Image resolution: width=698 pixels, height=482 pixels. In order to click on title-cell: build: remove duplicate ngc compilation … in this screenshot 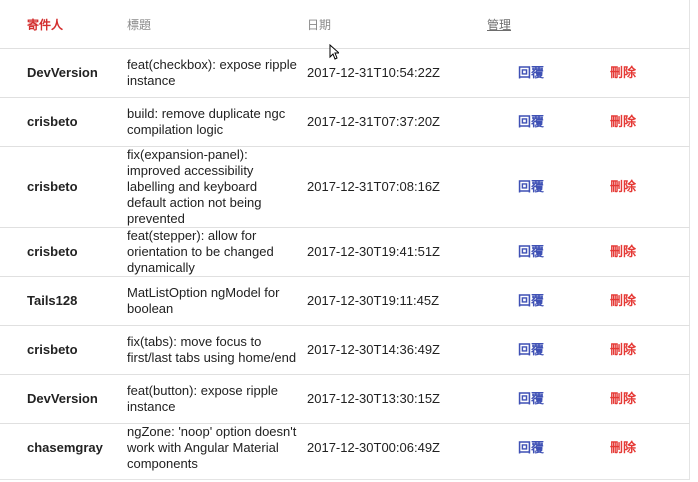, I will do `click(217, 122)`.